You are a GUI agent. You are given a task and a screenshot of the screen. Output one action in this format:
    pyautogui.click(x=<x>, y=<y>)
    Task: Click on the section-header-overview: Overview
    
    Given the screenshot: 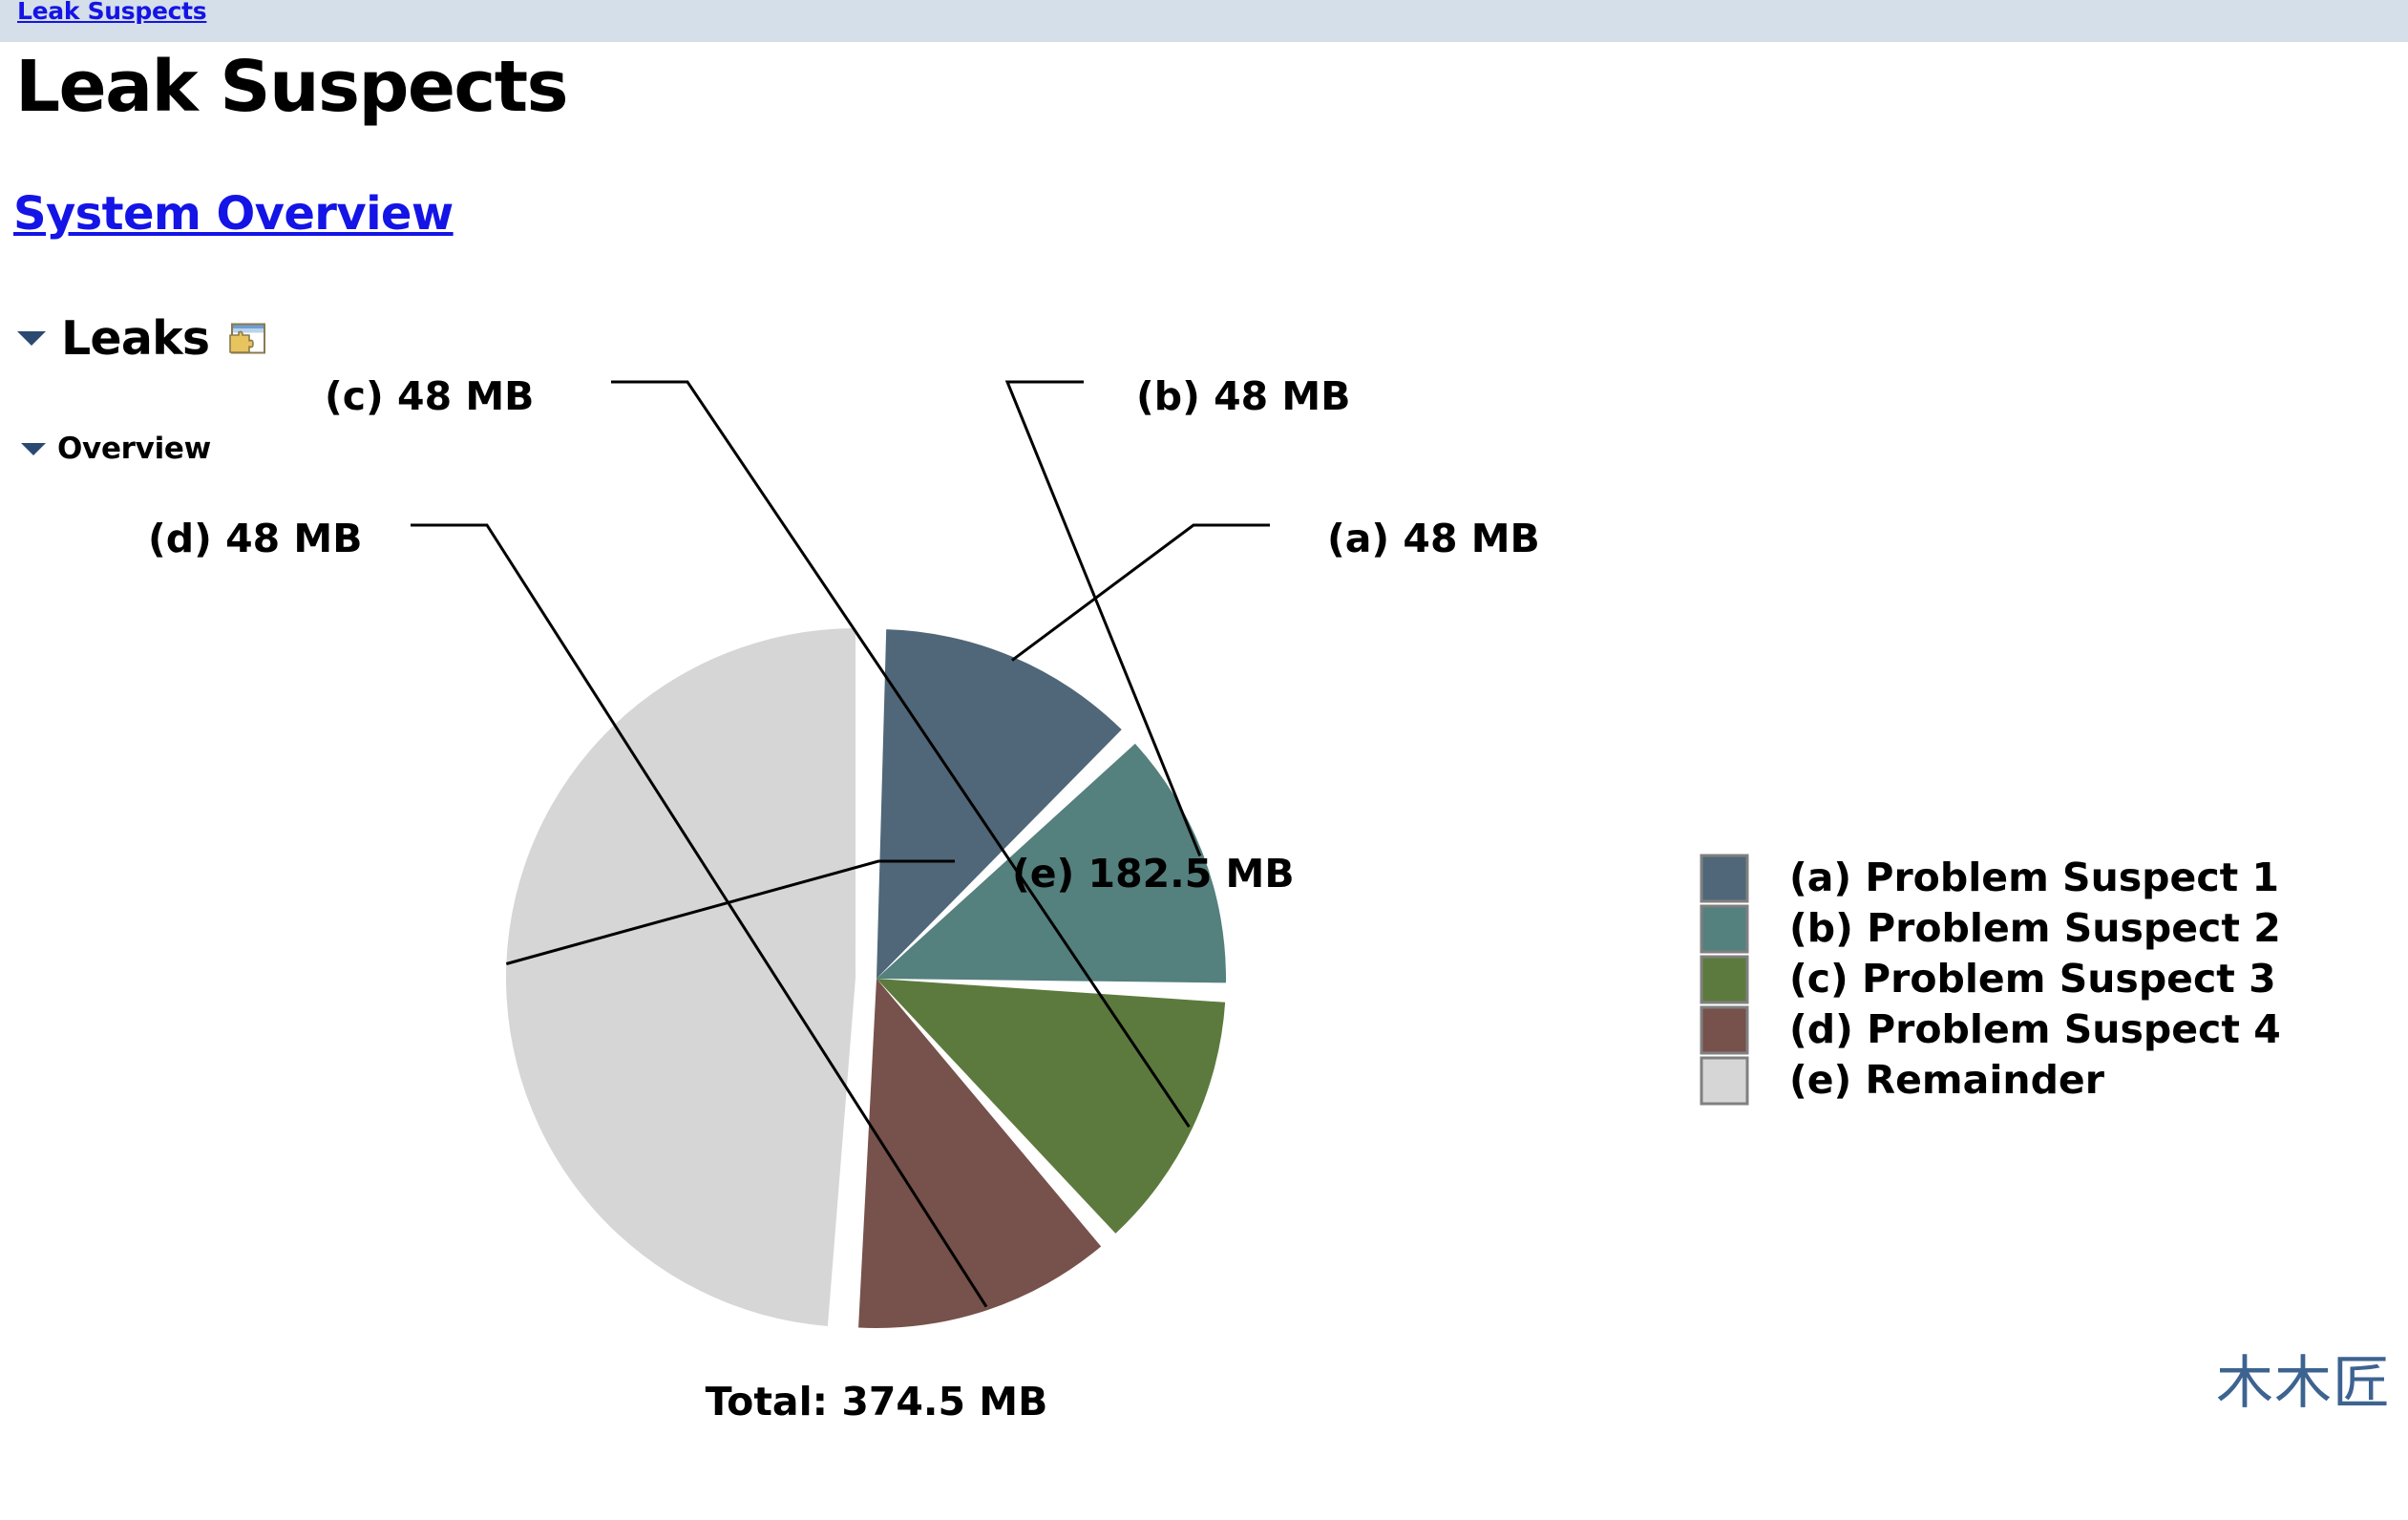 What is the action you would take?
    pyautogui.click(x=116, y=449)
    